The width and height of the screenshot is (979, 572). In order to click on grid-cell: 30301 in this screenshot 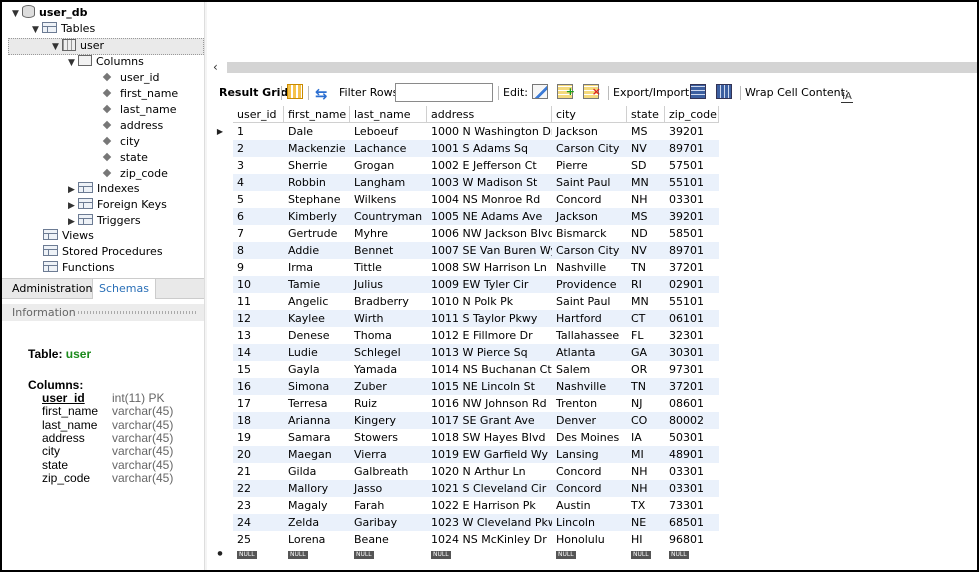, I will do `click(692, 352)`.